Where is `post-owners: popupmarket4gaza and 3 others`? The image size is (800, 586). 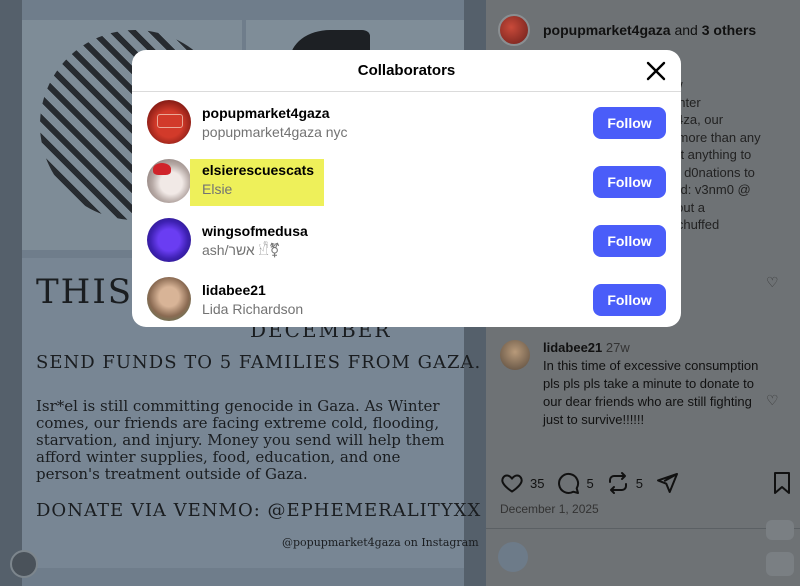
post-owners: popupmarket4gaza and 3 others is located at coordinates (649, 30).